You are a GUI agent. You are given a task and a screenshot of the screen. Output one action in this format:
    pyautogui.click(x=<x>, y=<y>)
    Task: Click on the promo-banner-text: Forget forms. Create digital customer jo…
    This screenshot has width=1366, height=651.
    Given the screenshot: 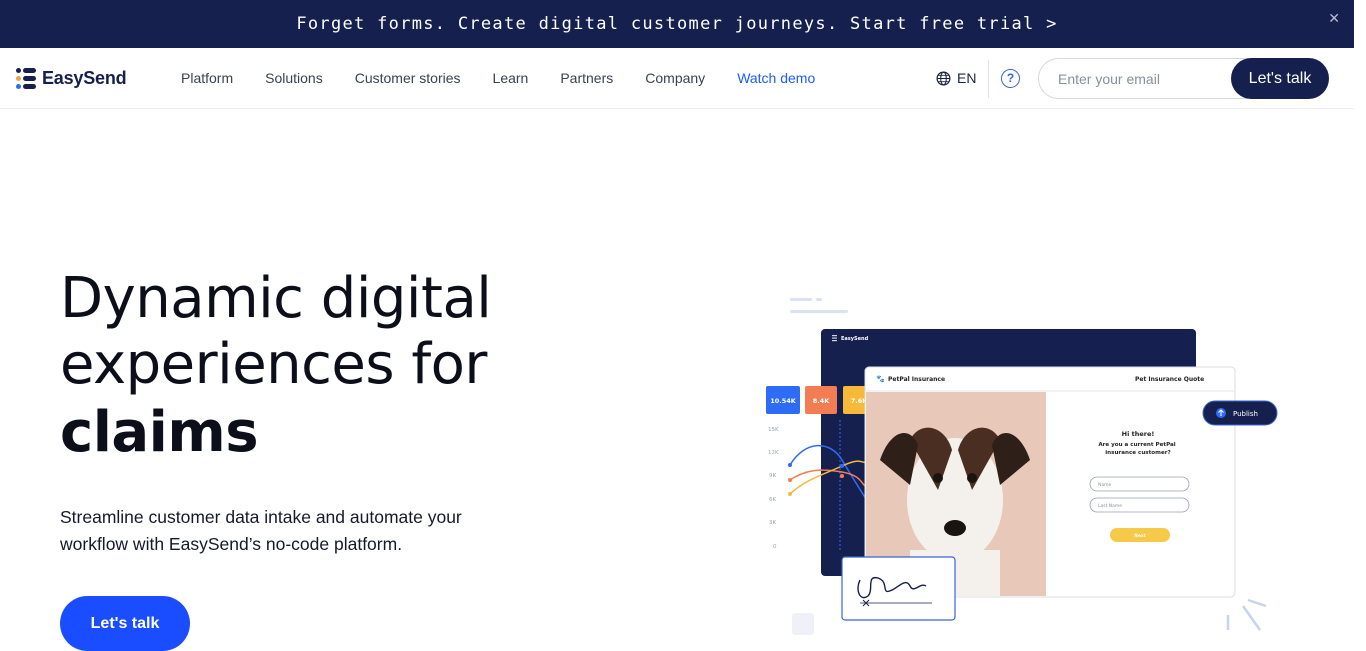 What is the action you would take?
    pyautogui.click(x=676, y=24)
    